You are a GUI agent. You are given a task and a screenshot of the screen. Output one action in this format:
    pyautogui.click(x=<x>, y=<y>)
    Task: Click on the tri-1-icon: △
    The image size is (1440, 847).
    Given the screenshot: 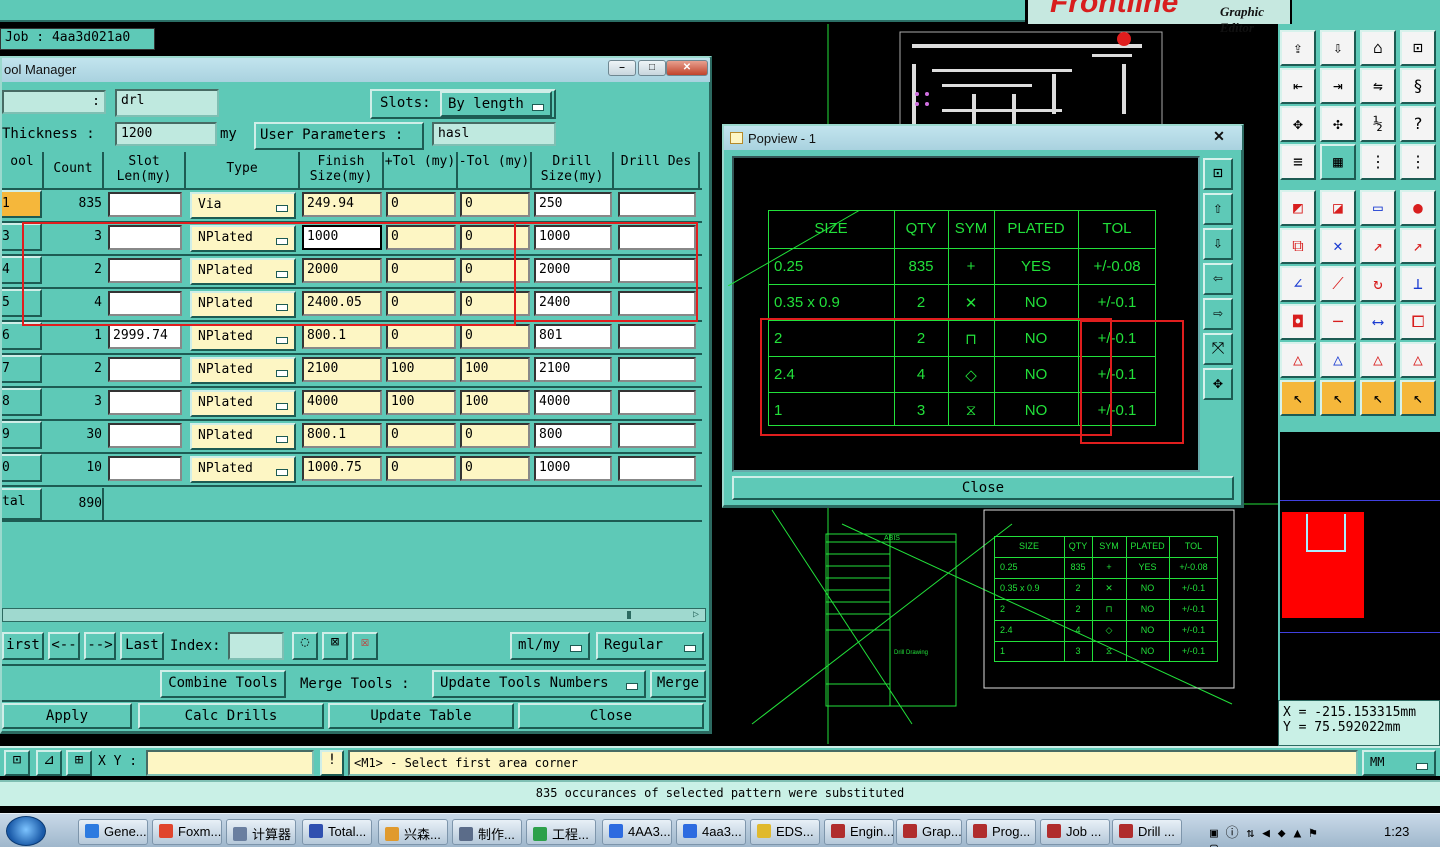 What is the action you would take?
    pyautogui.click(x=1298, y=360)
    